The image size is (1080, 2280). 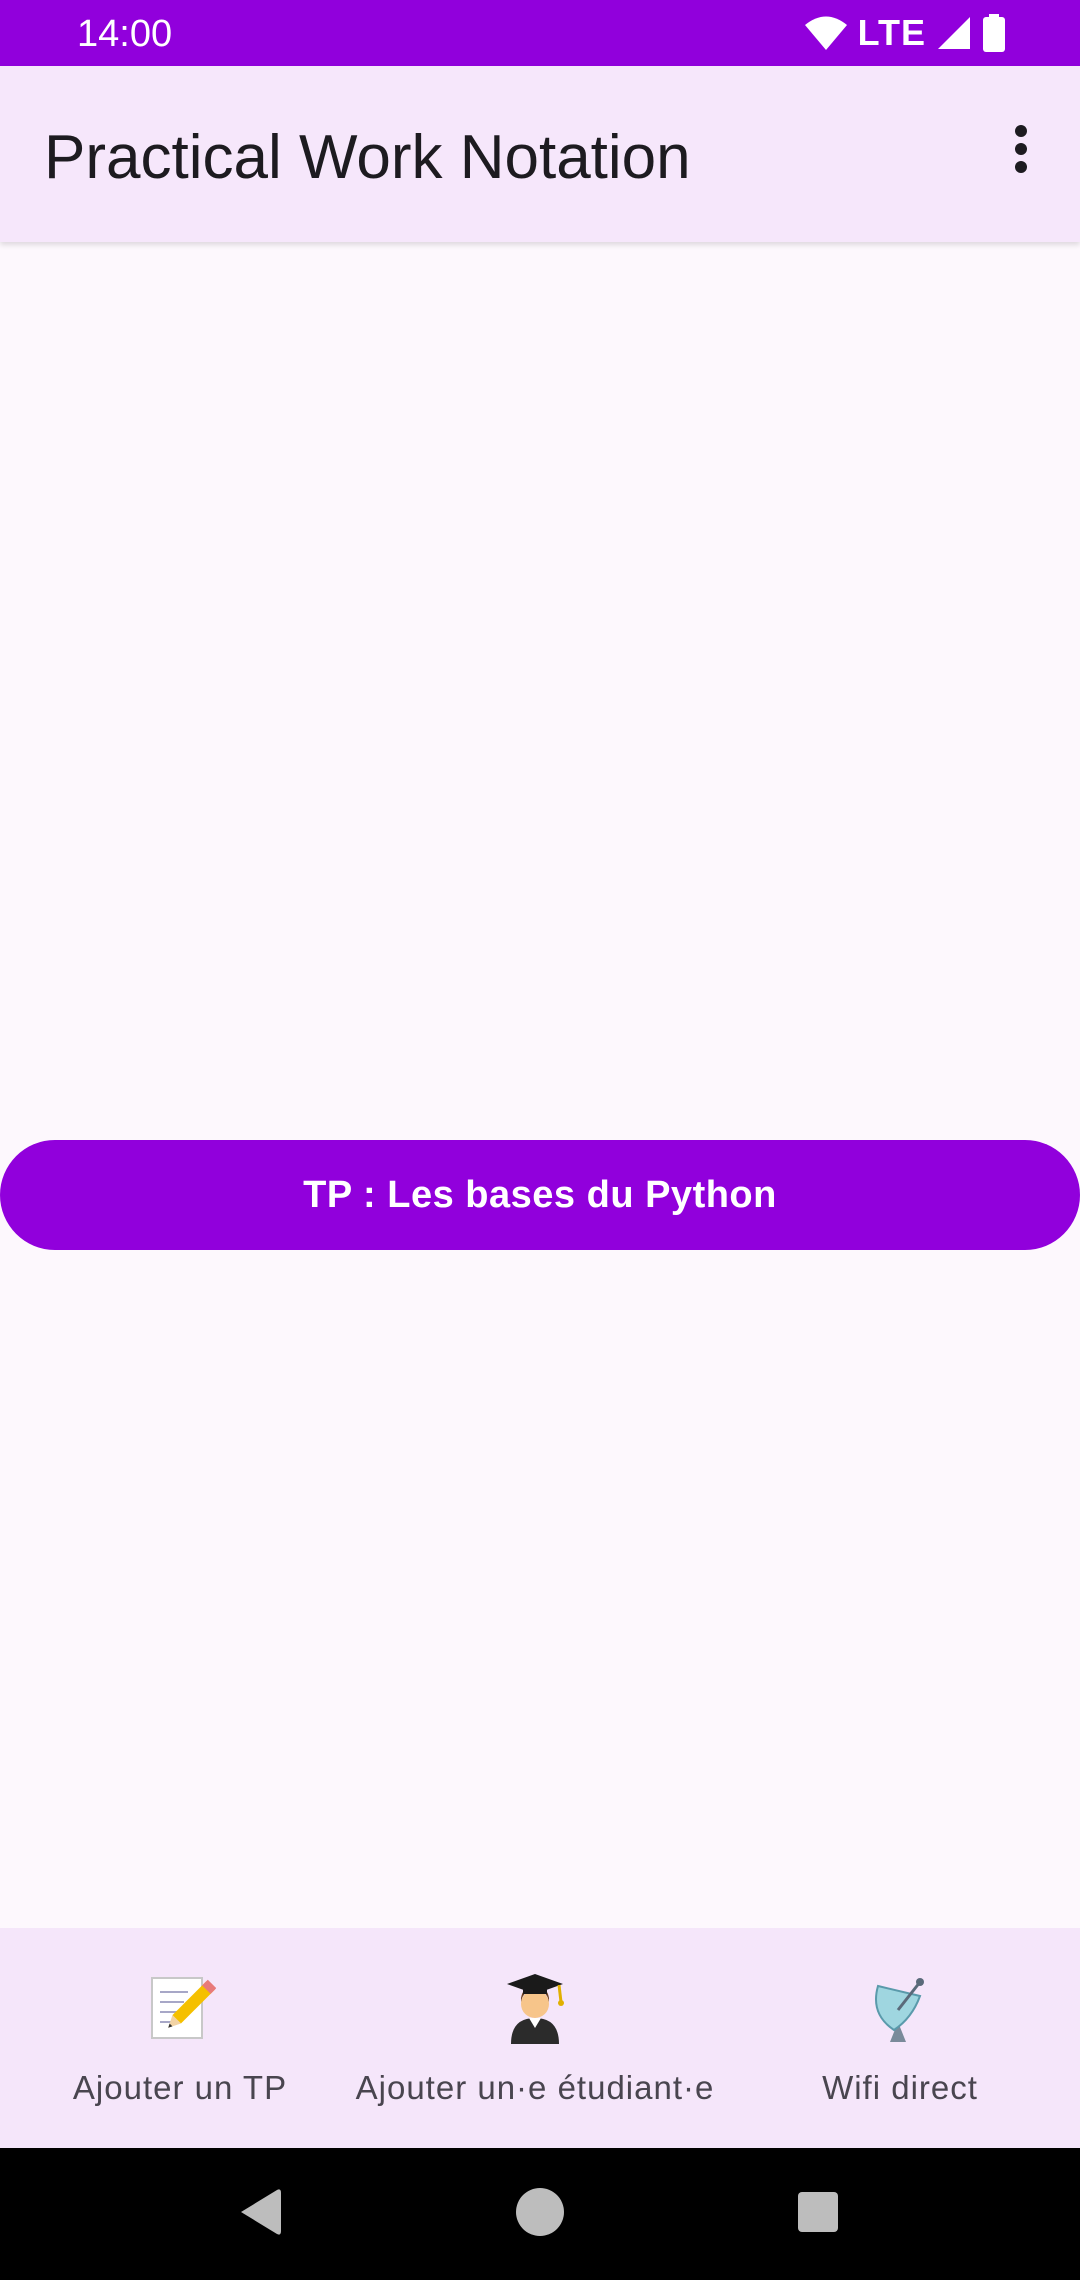 What do you see at coordinates (891, 32) in the screenshot?
I see `network-type-label: LTE` at bounding box center [891, 32].